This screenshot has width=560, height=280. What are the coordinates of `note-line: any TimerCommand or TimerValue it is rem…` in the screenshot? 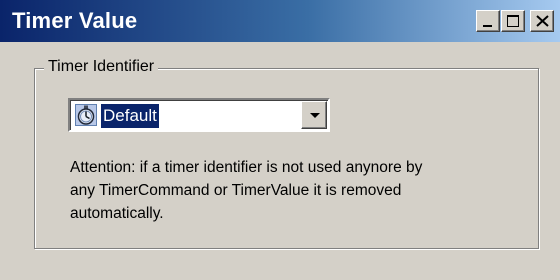 It's located at (236, 190).